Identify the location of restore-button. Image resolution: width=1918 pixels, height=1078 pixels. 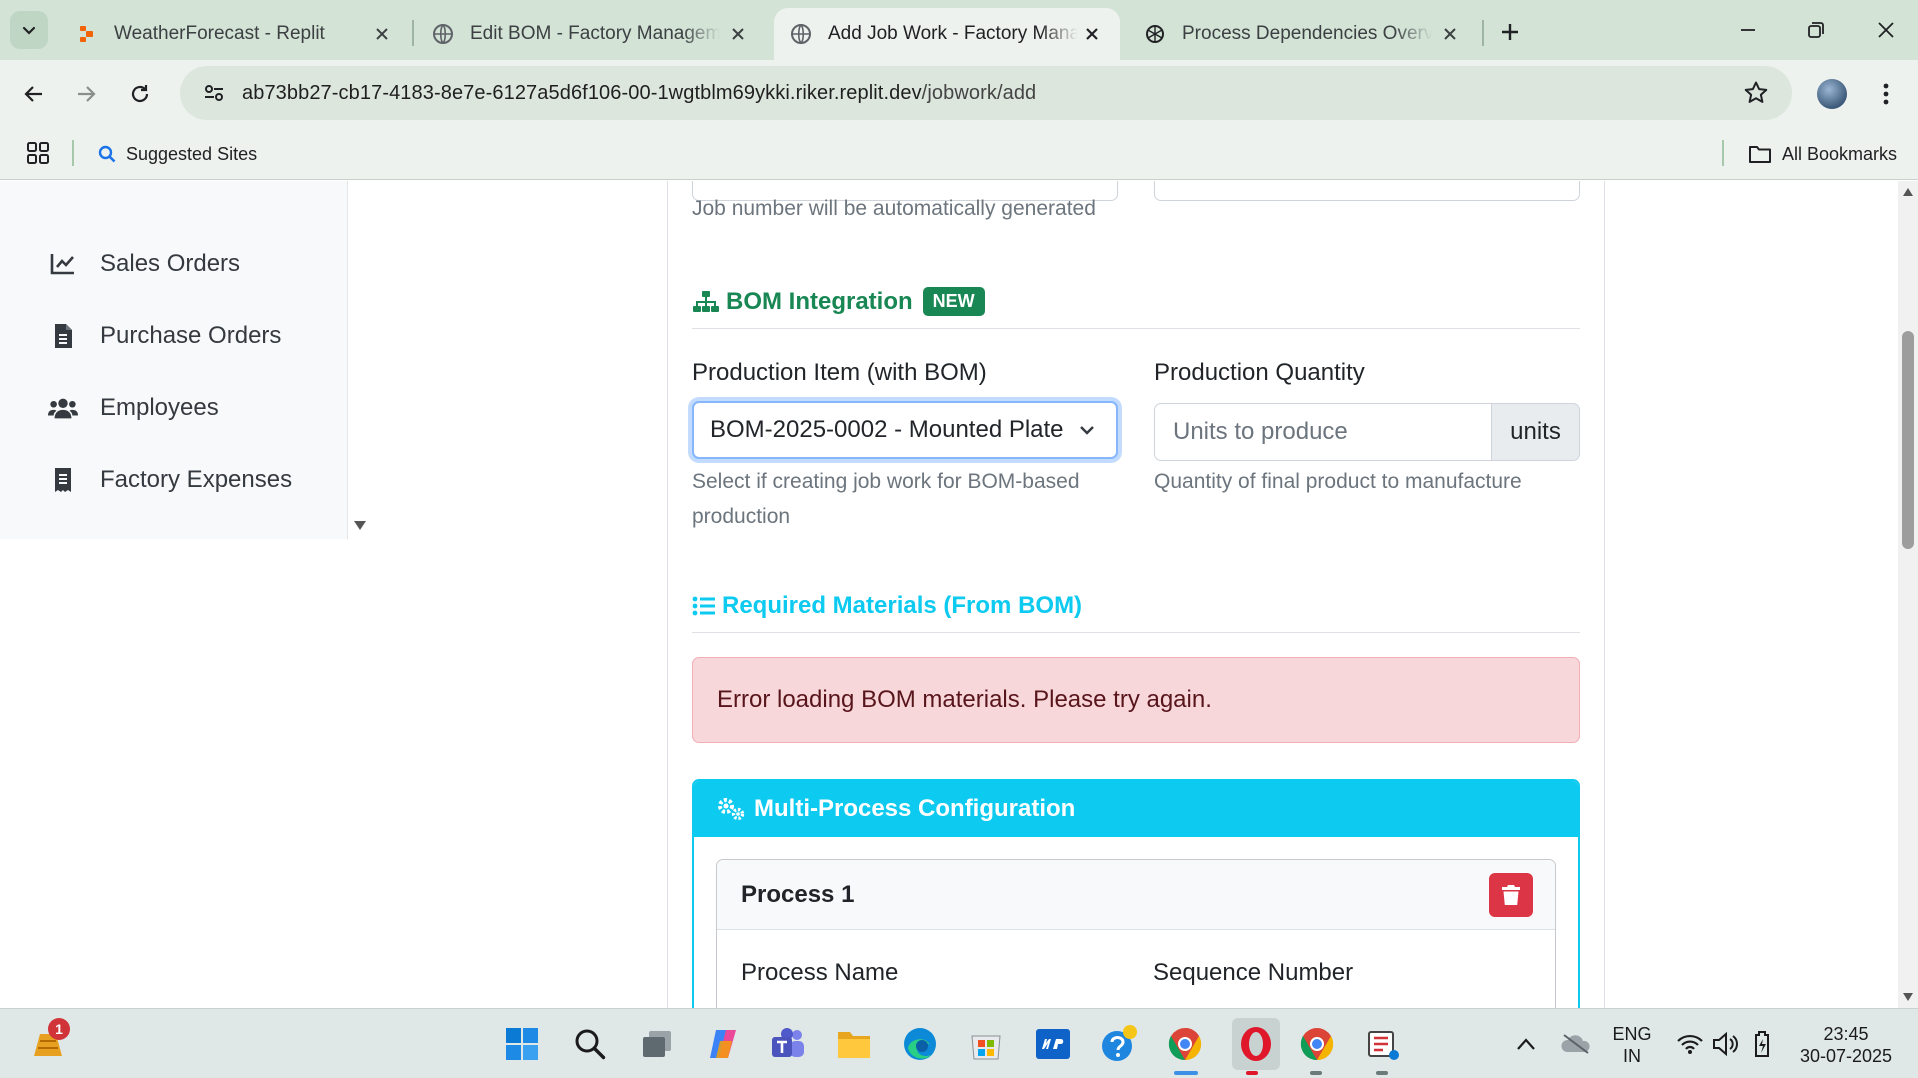
(1816, 30).